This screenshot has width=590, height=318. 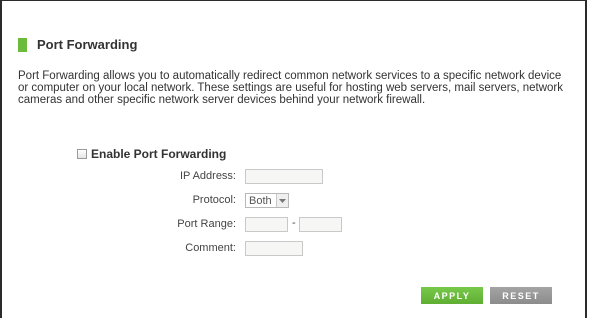 I want to click on section-marker-icon, so click(x=22, y=45).